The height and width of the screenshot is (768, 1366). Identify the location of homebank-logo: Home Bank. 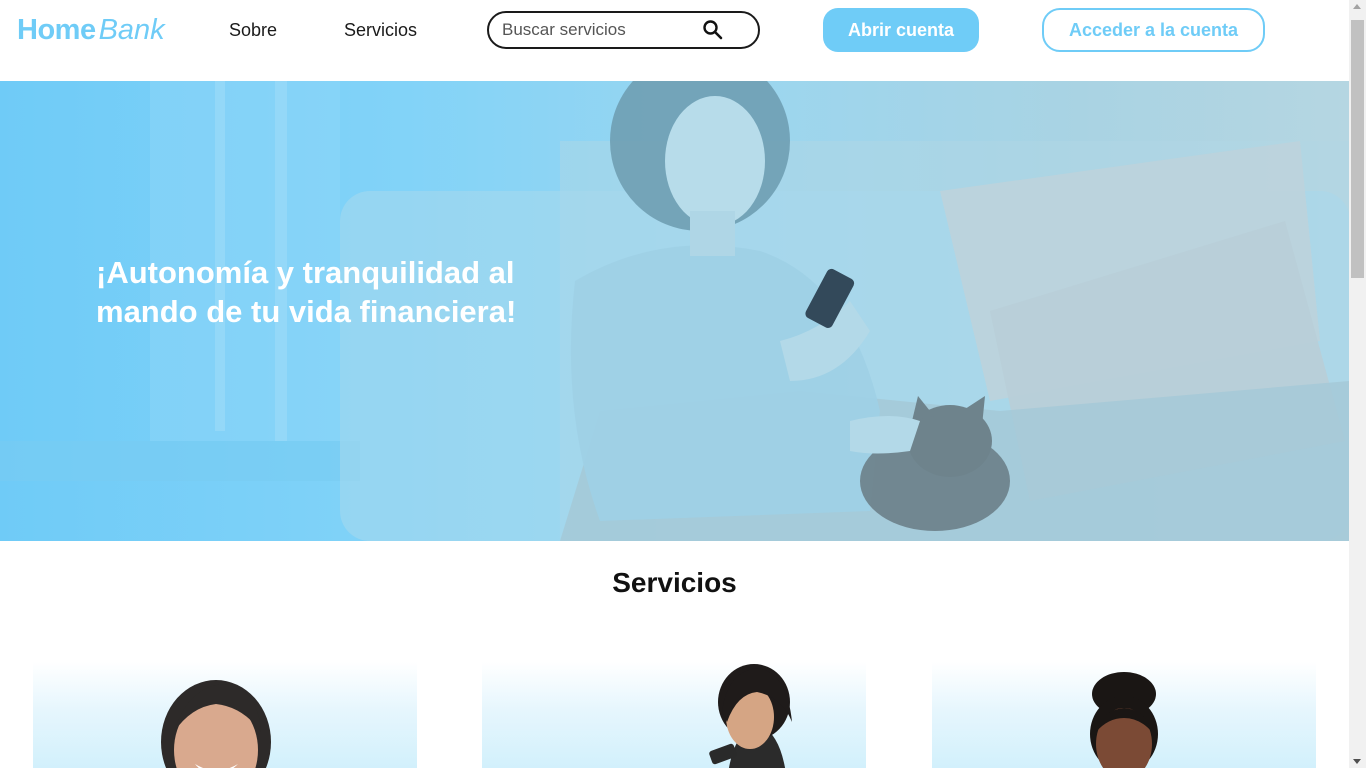
(91, 30).